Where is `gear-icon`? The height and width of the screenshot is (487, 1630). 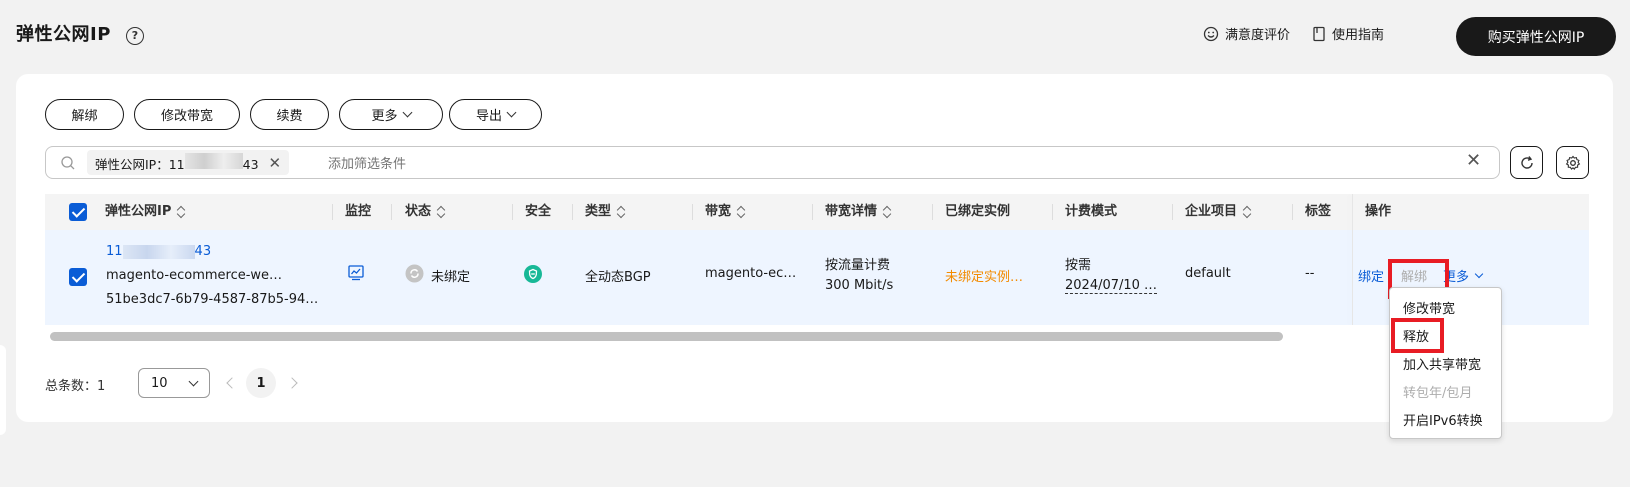
gear-icon is located at coordinates (1572, 162).